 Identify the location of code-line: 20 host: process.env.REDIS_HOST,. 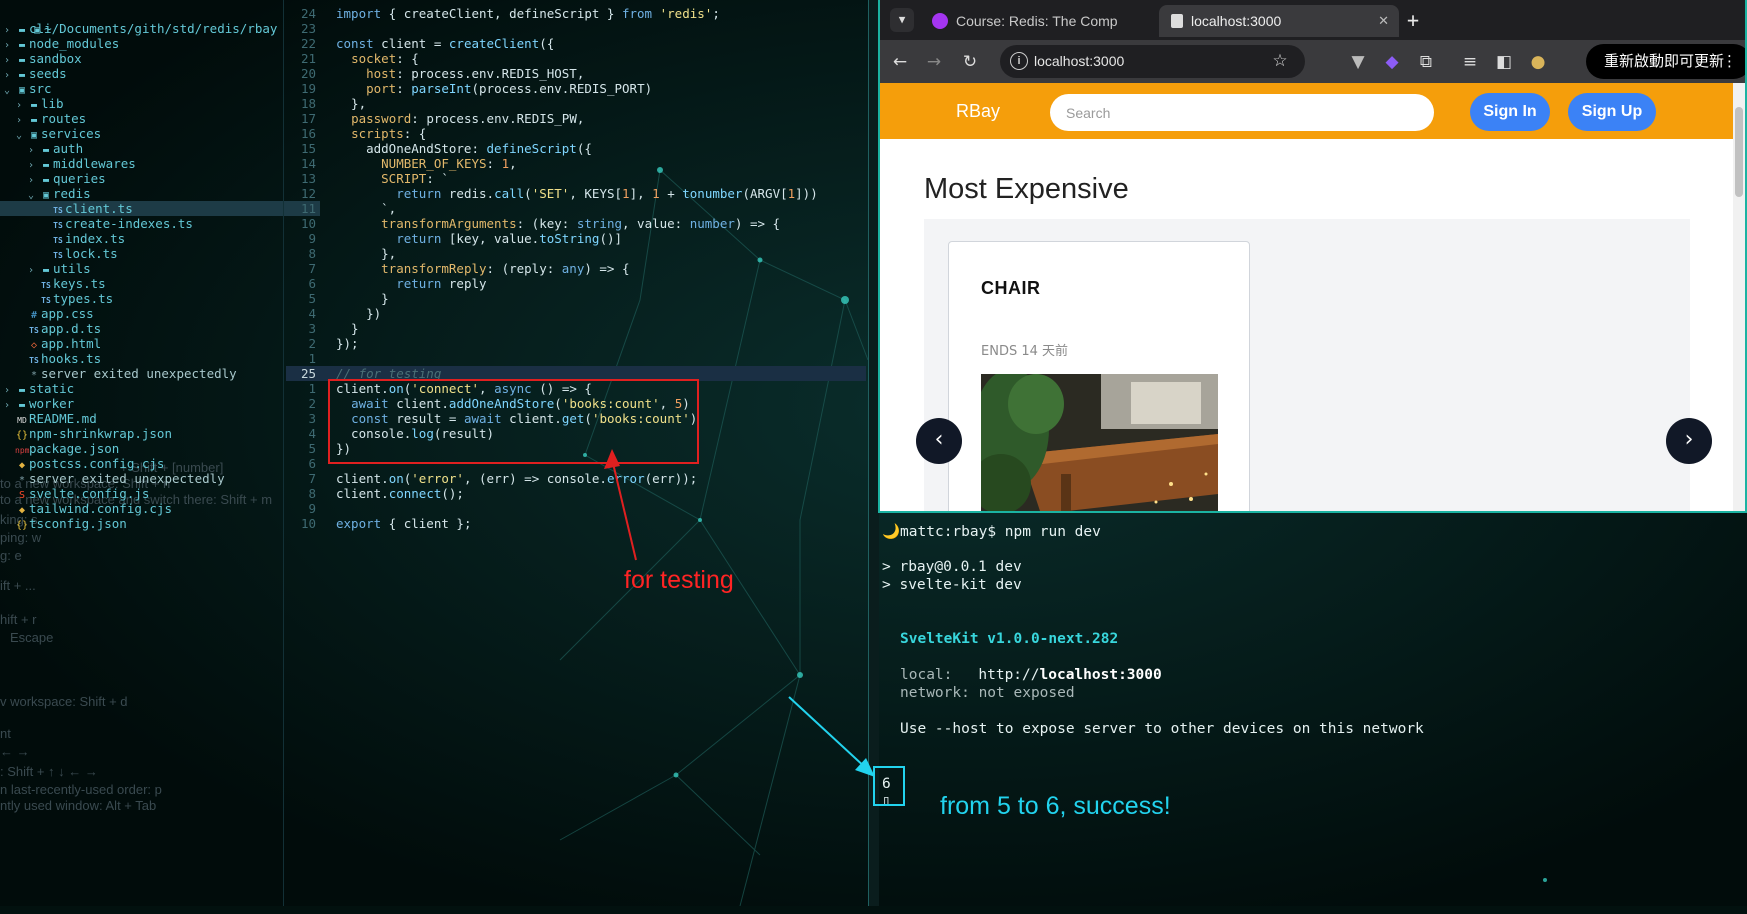
(576, 73).